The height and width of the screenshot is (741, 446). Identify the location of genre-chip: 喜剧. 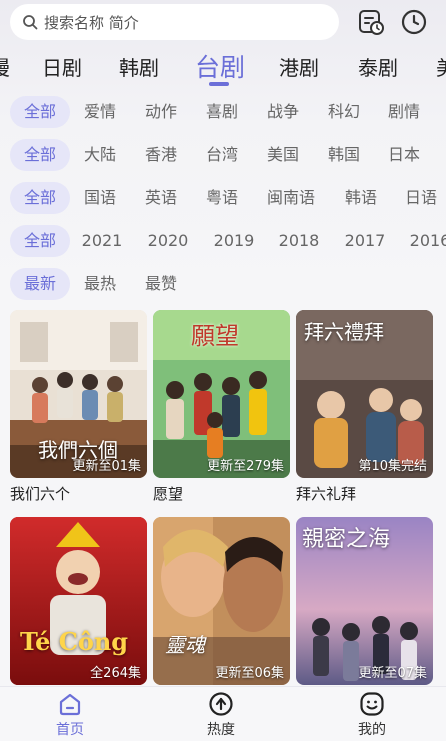
(222, 112).